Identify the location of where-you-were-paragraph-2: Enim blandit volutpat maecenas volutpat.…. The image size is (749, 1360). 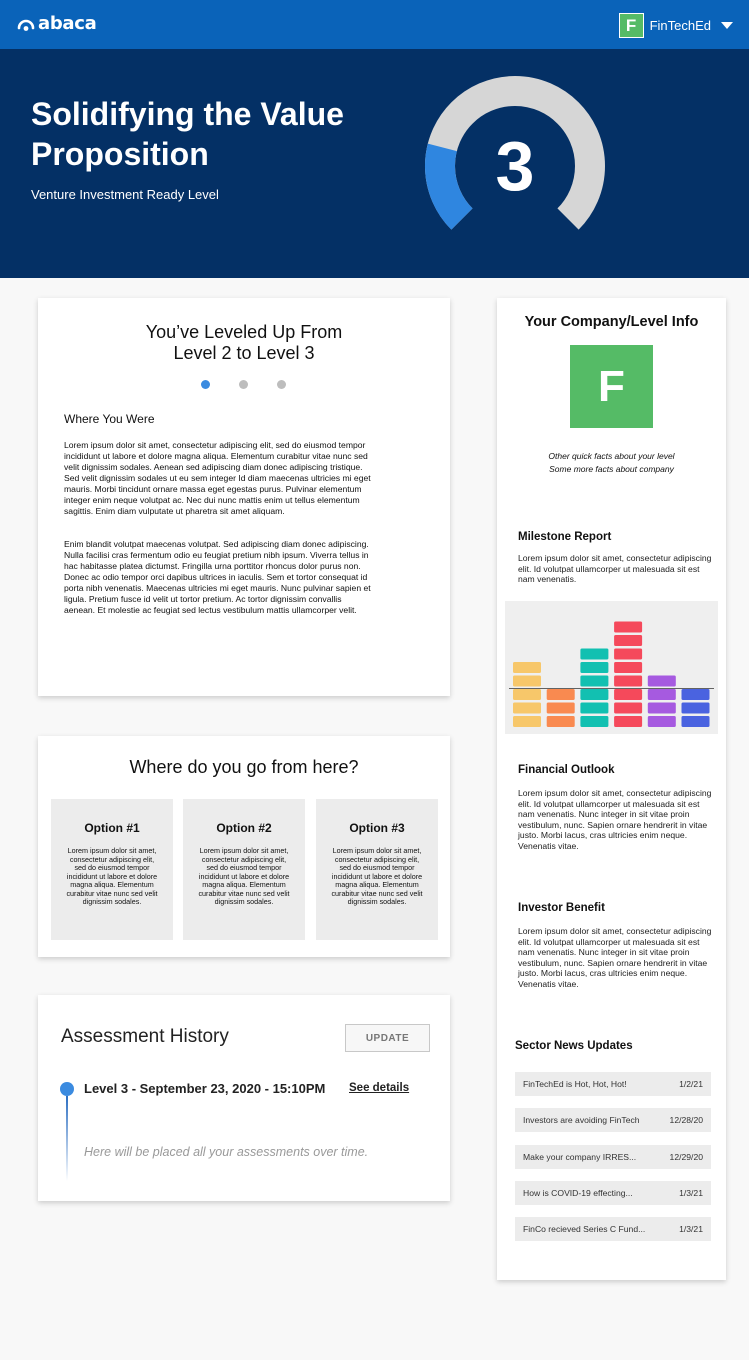
(217, 577).